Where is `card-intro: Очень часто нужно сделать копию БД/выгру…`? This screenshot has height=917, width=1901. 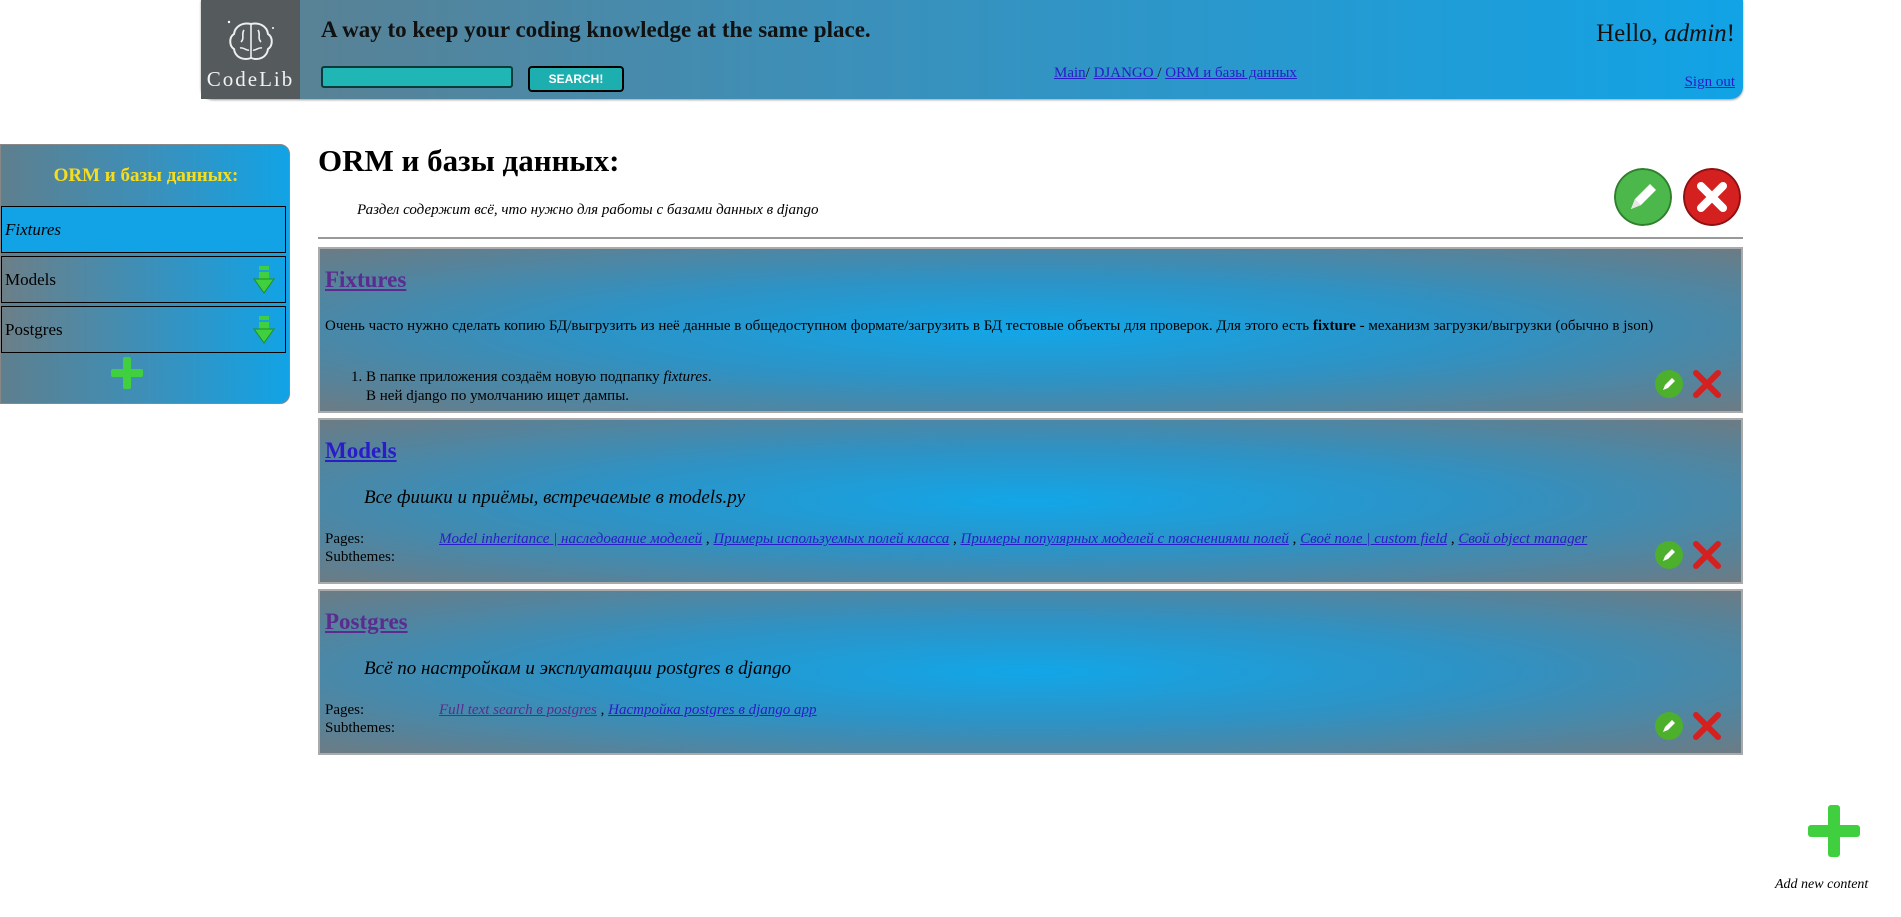 card-intro: Очень часто нужно сделать копию БД/выгру… is located at coordinates (989, 326).